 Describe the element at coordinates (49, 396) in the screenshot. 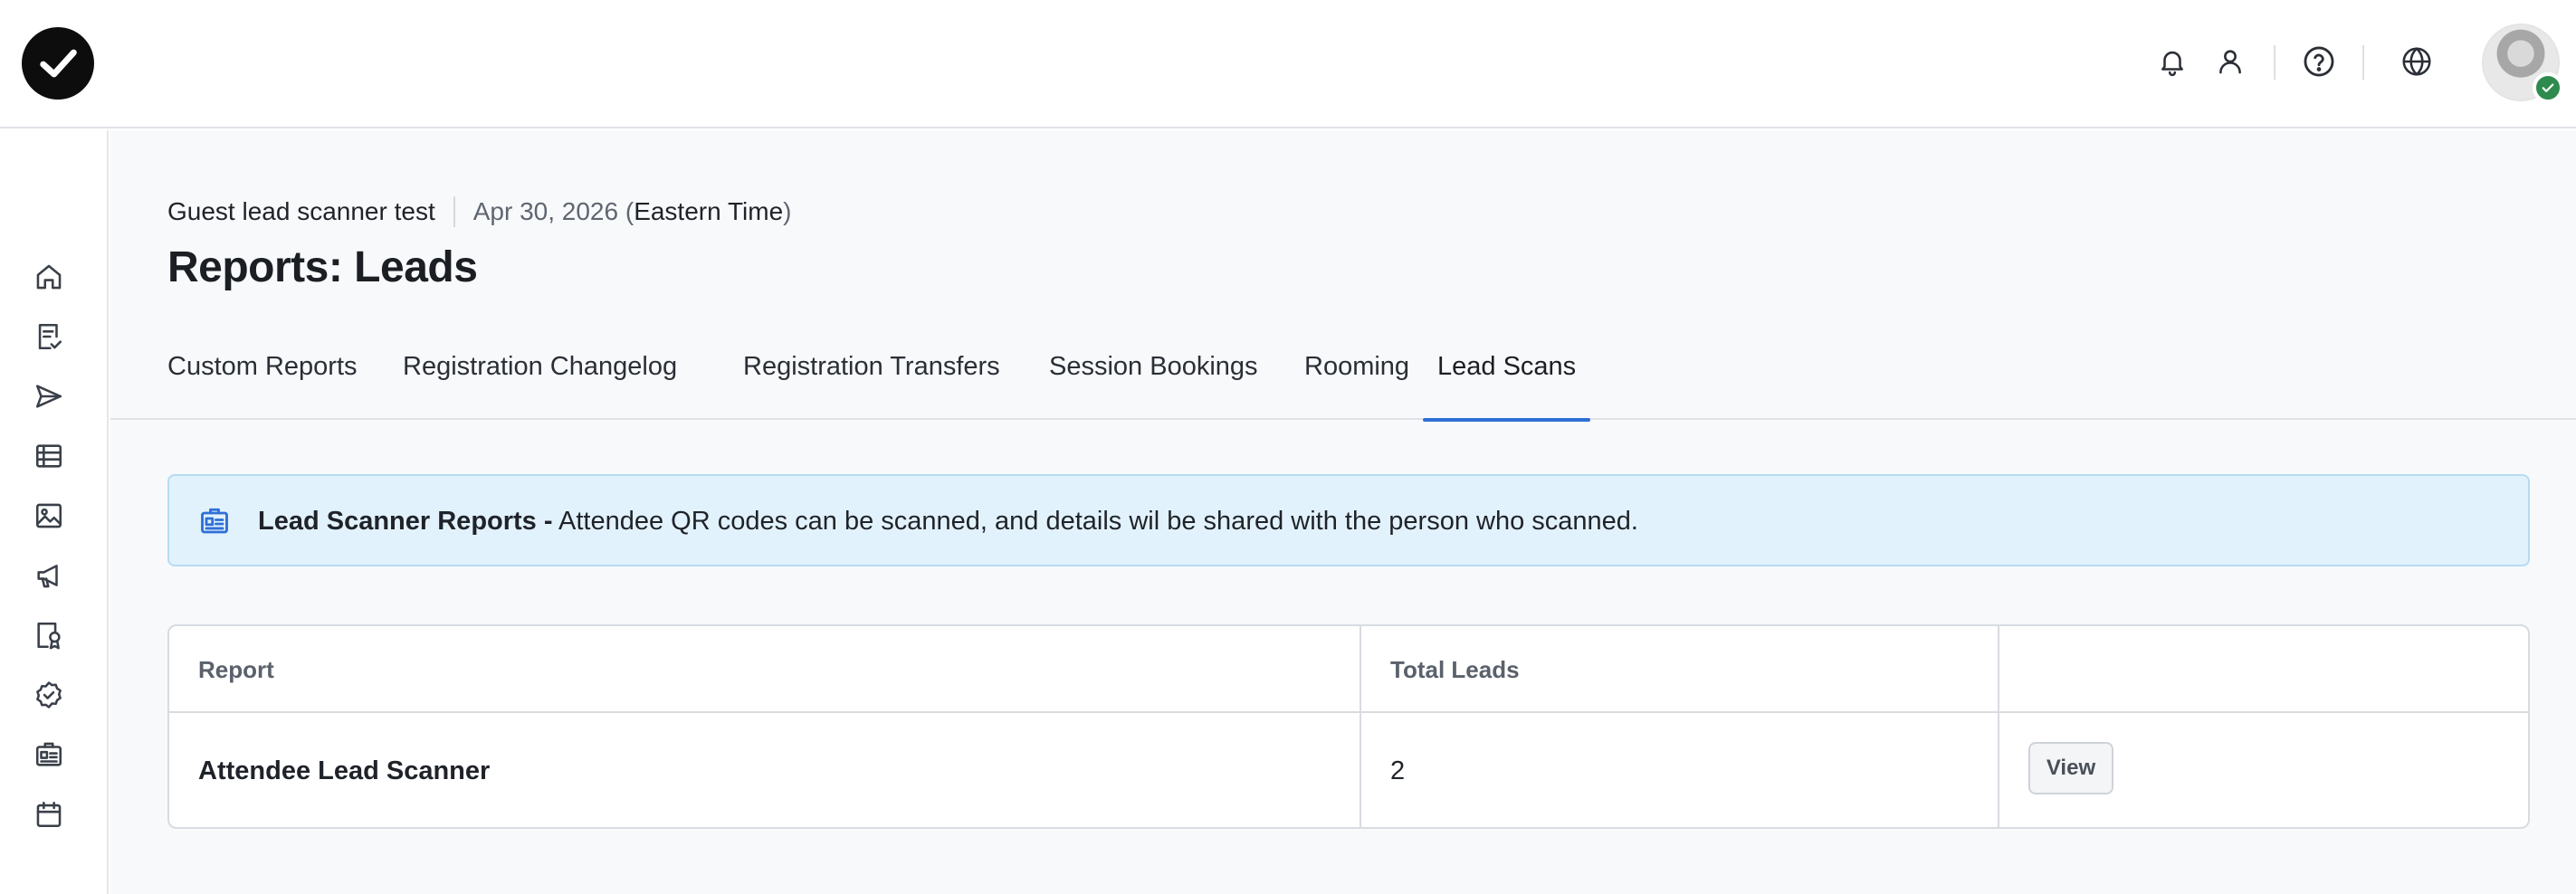

I see `send-icon` at that location.